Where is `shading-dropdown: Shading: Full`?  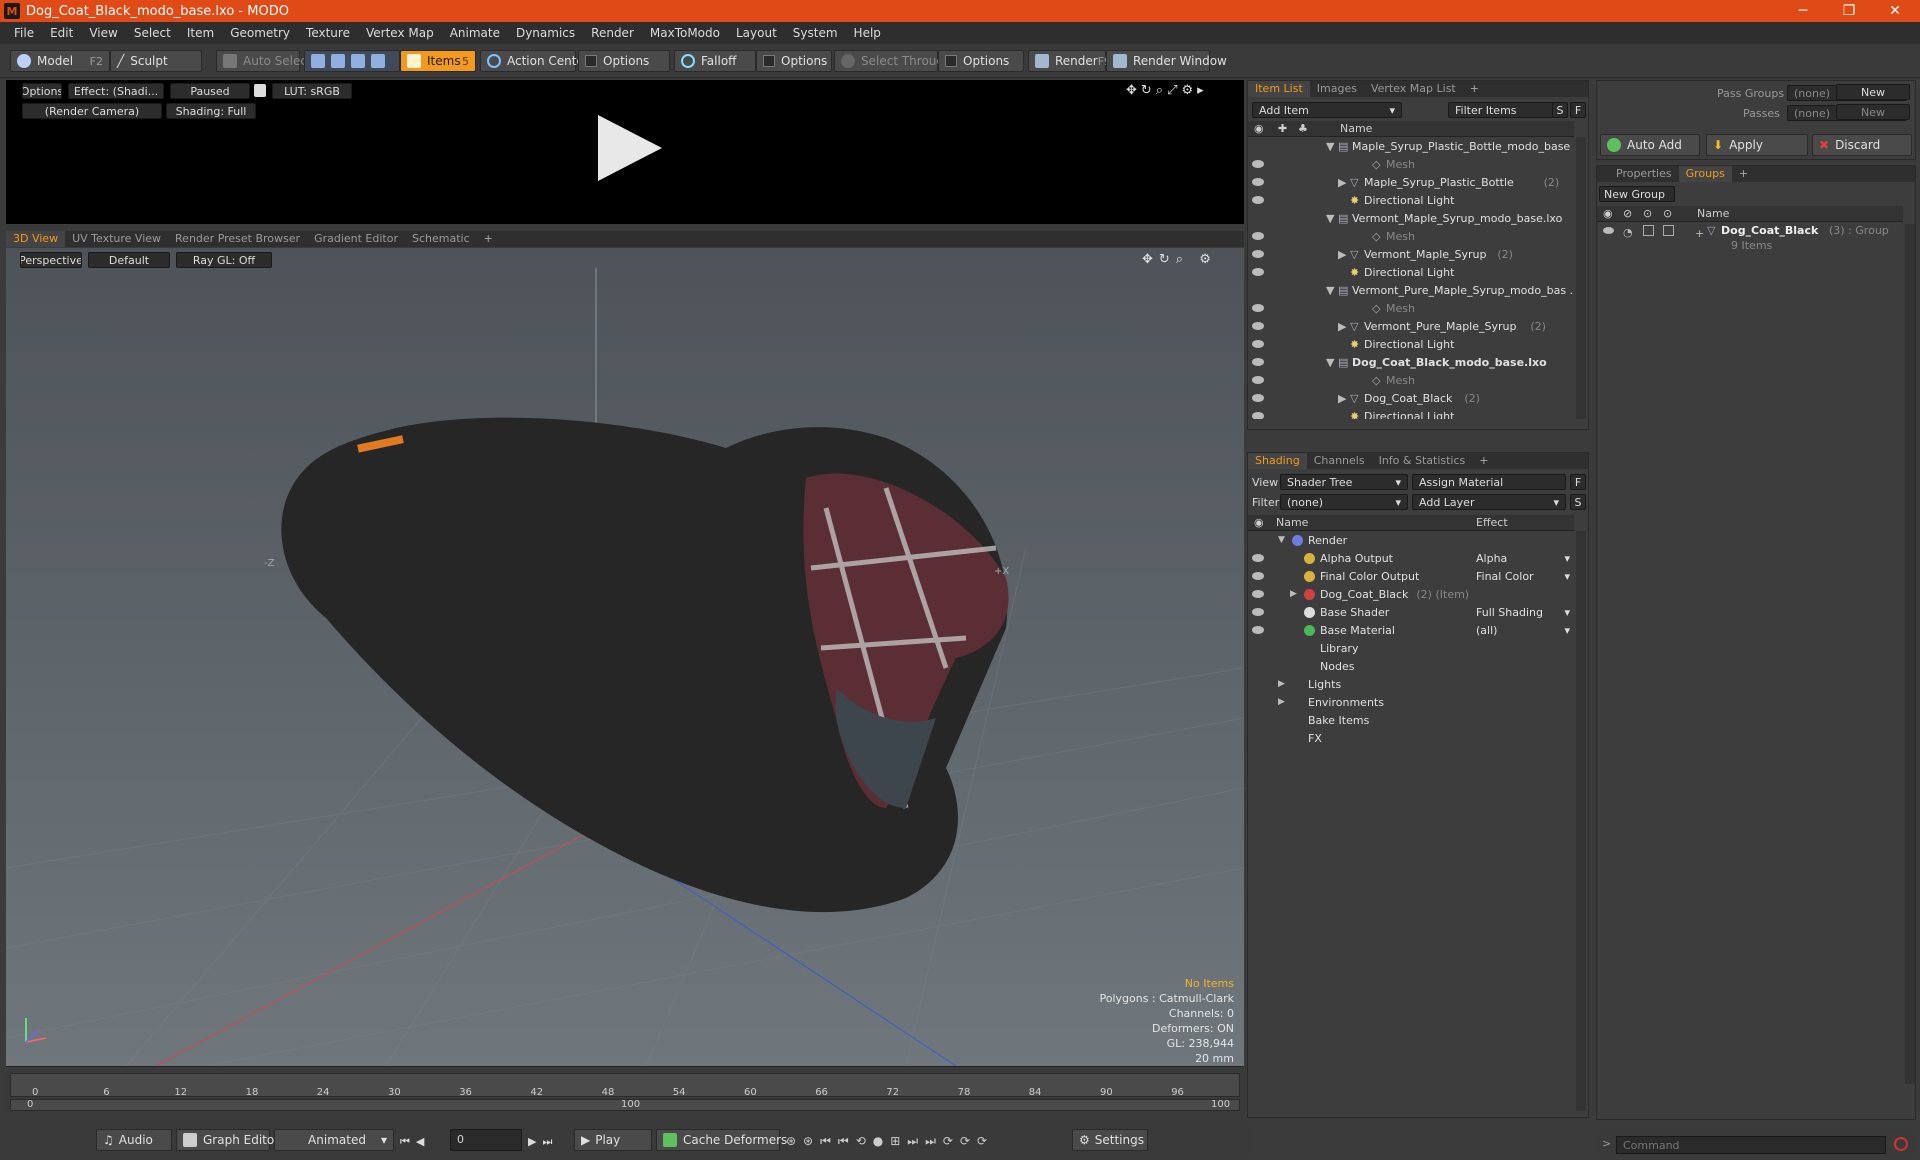 shading-dropdown: Shading: Full is located at coordinates (211, 111).